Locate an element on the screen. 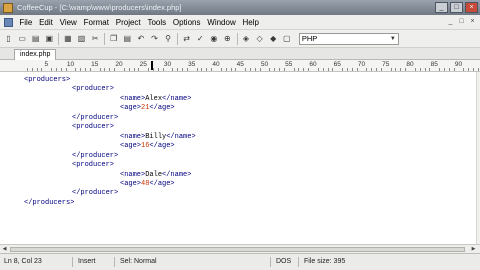 The image size is (480, 270). xml-tag: <age> is located at coordinates (131, 146).